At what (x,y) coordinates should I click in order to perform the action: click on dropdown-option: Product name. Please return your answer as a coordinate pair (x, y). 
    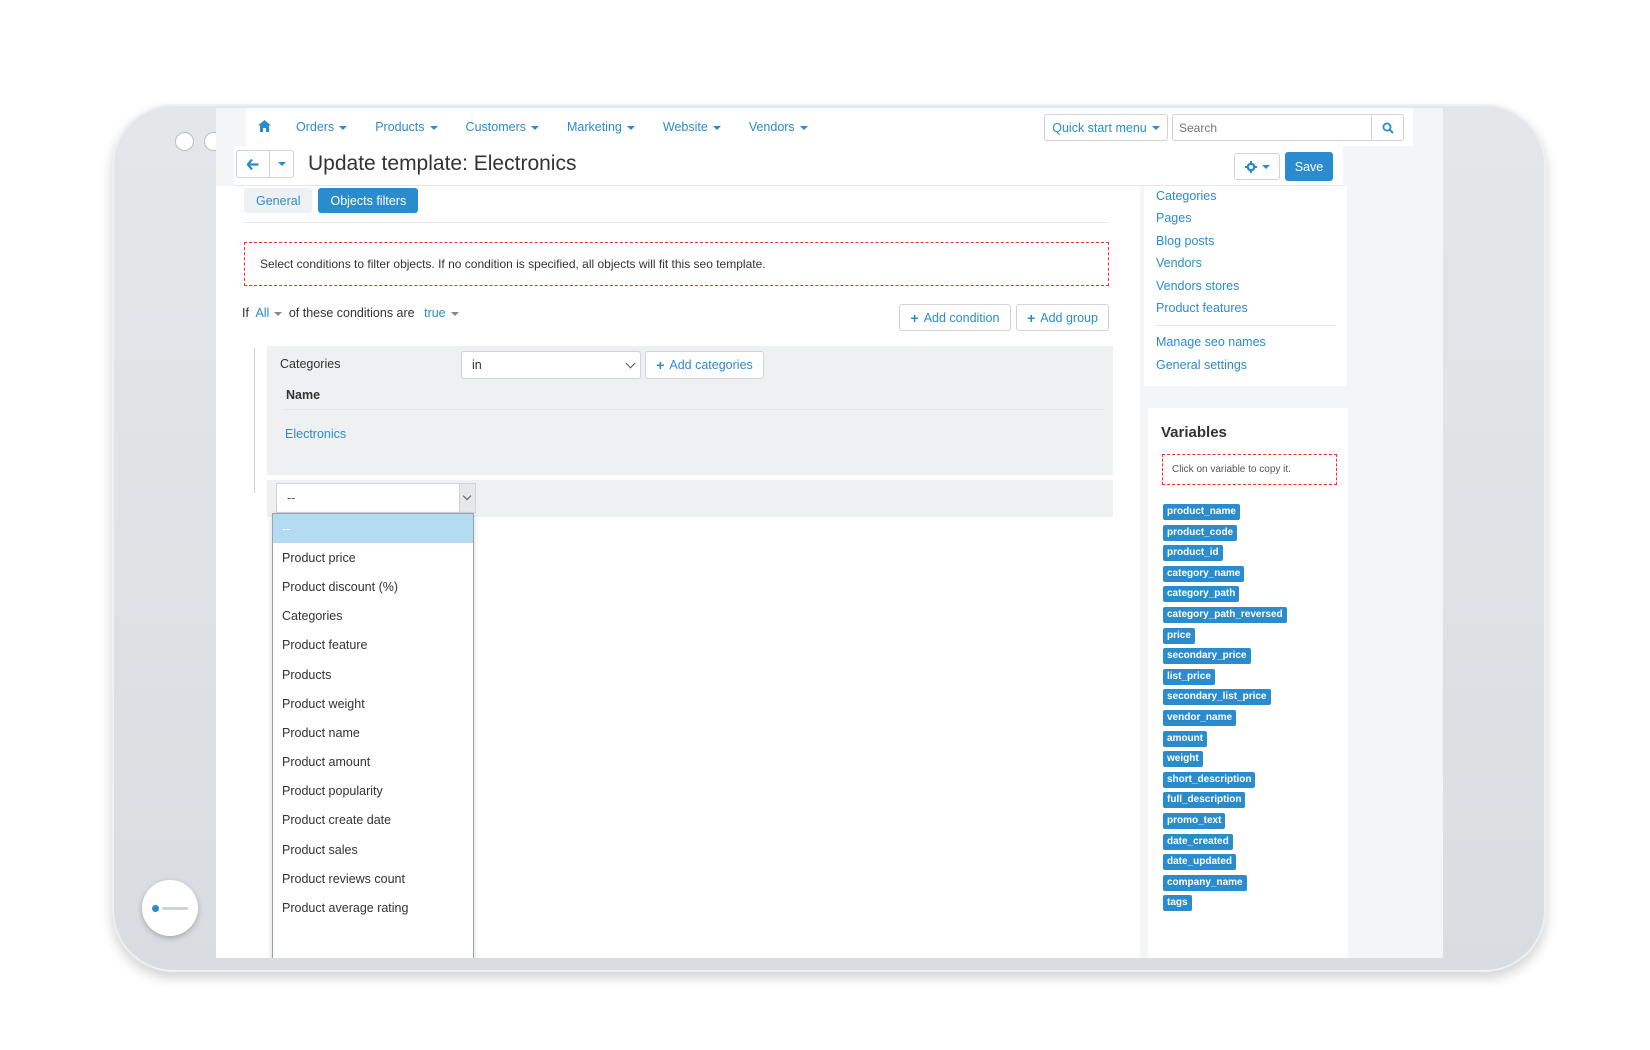
    Looking at the image, I should click on (373, 732).